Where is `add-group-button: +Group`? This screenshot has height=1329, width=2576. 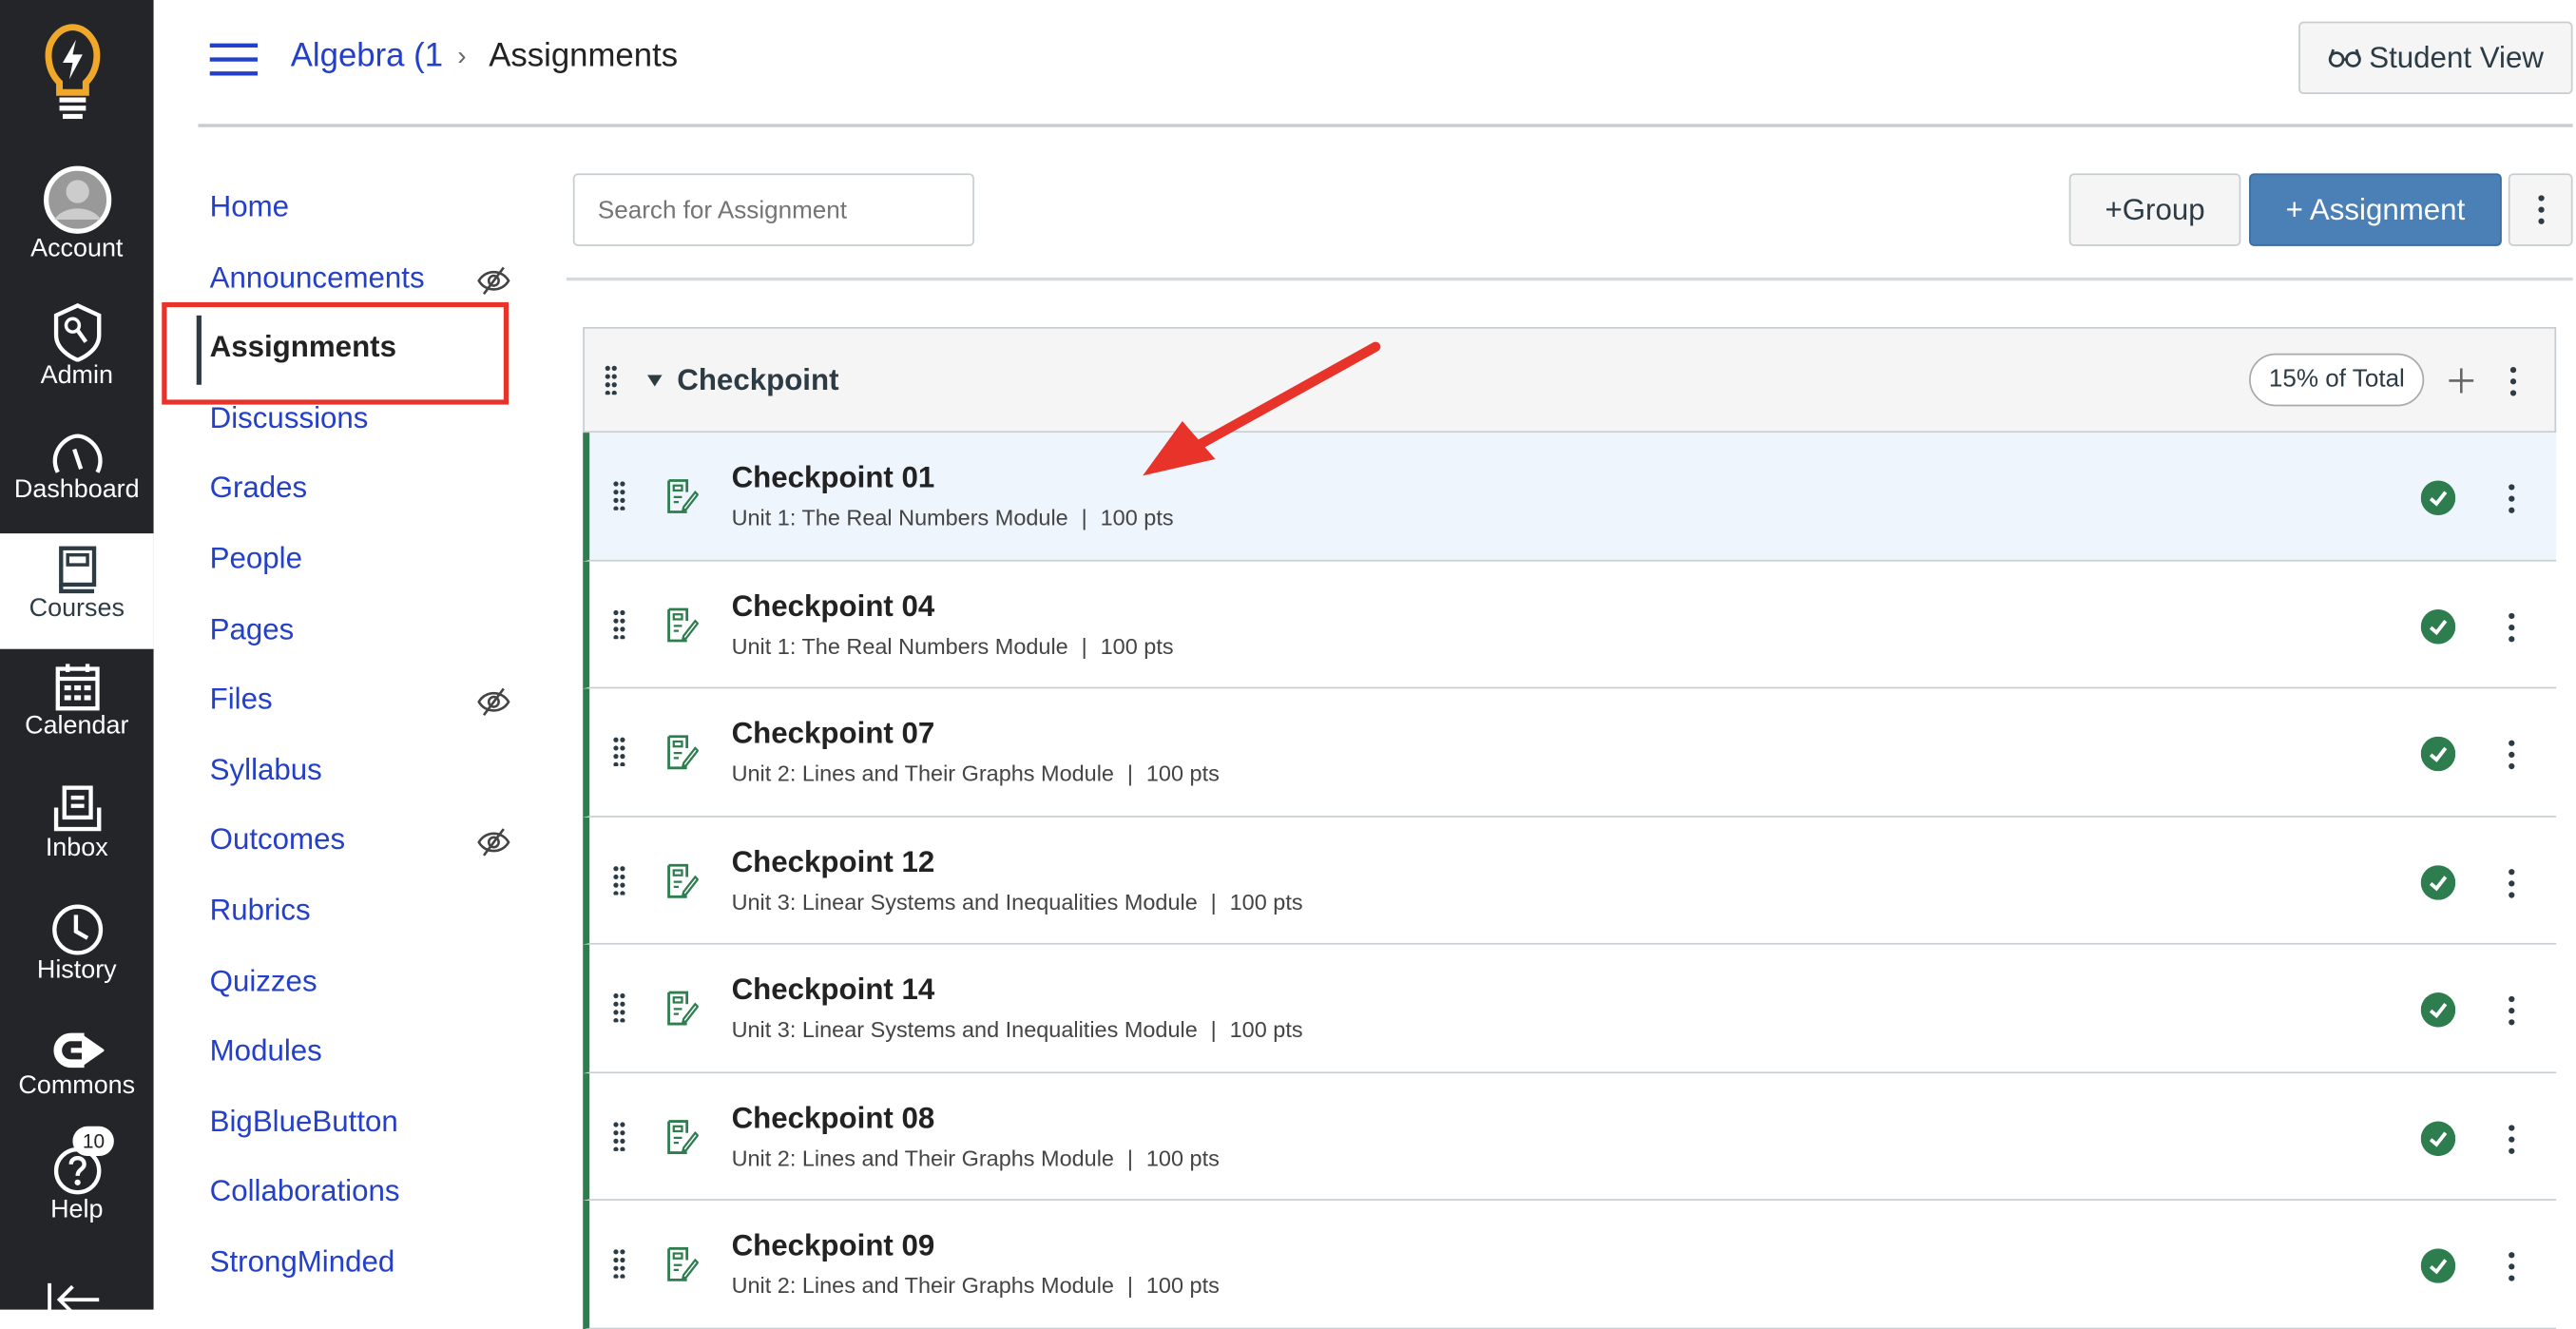 add-group-button: +Group is located at coordinates (2154, 209).